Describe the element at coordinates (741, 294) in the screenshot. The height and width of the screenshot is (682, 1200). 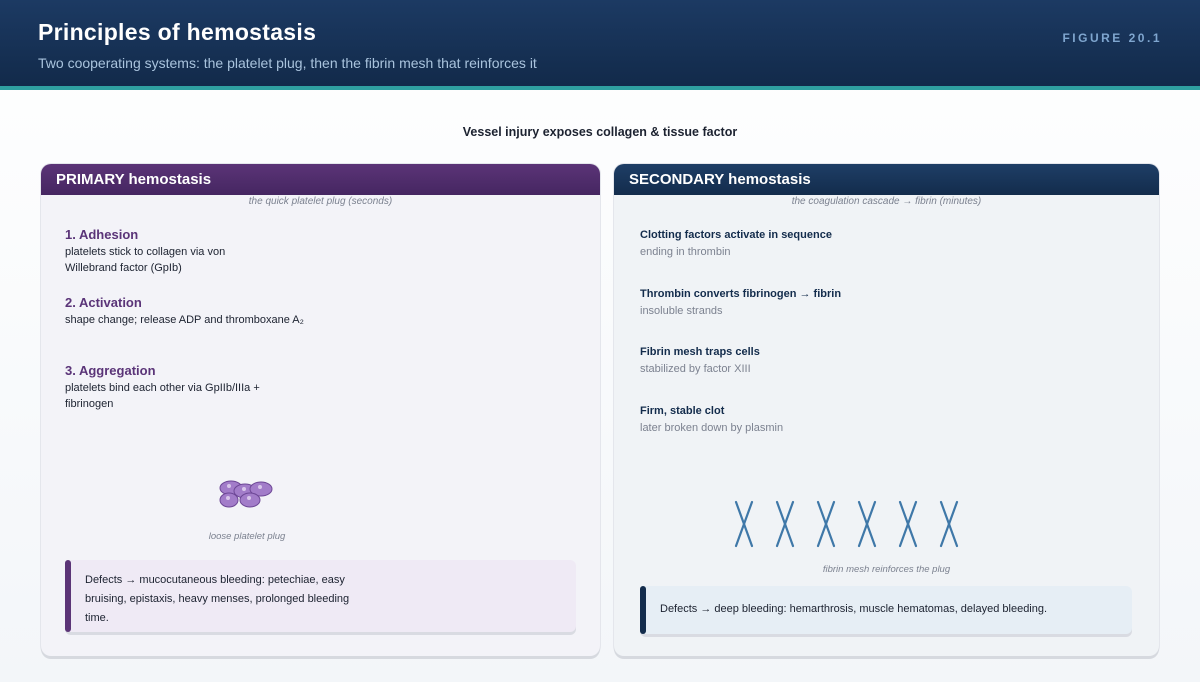
I see `cascade-step-heading: Thrombin converts fibrinogen → fibrin` at that location.